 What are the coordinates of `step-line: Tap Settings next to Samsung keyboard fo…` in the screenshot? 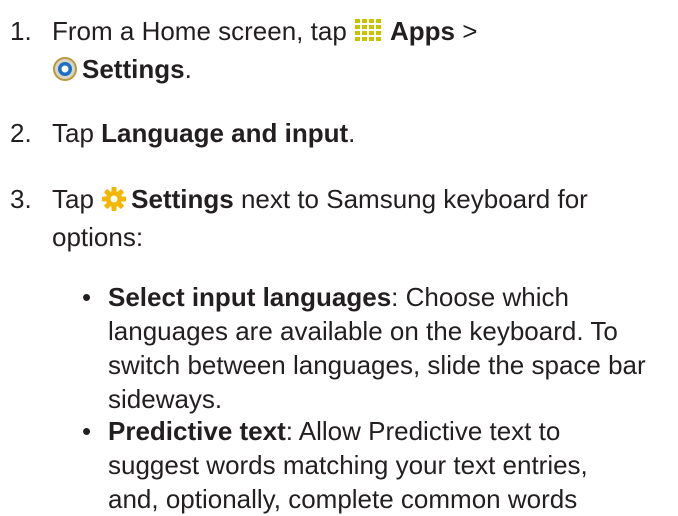 It's located at (365, 201).